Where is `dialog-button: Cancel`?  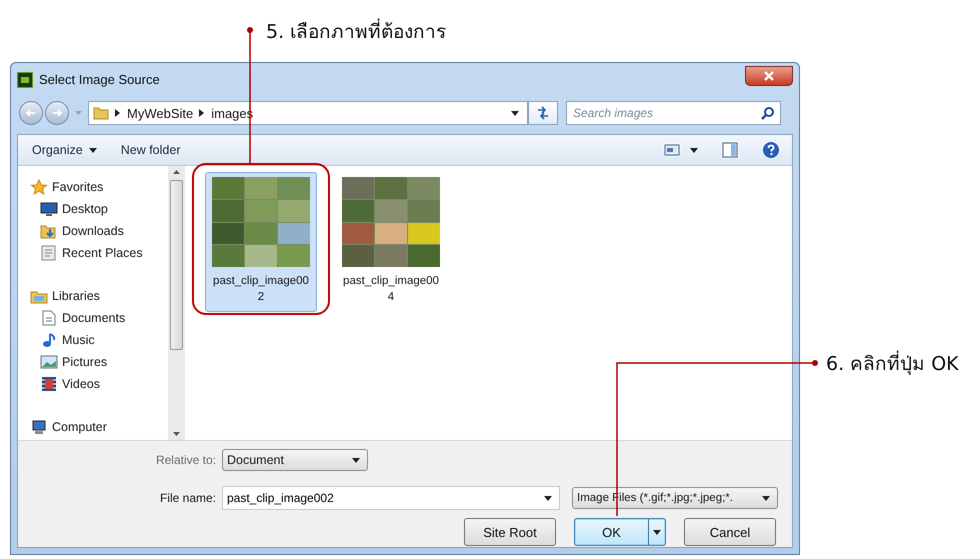
dialog-button: Cancel is located at coordinates (730, 532).